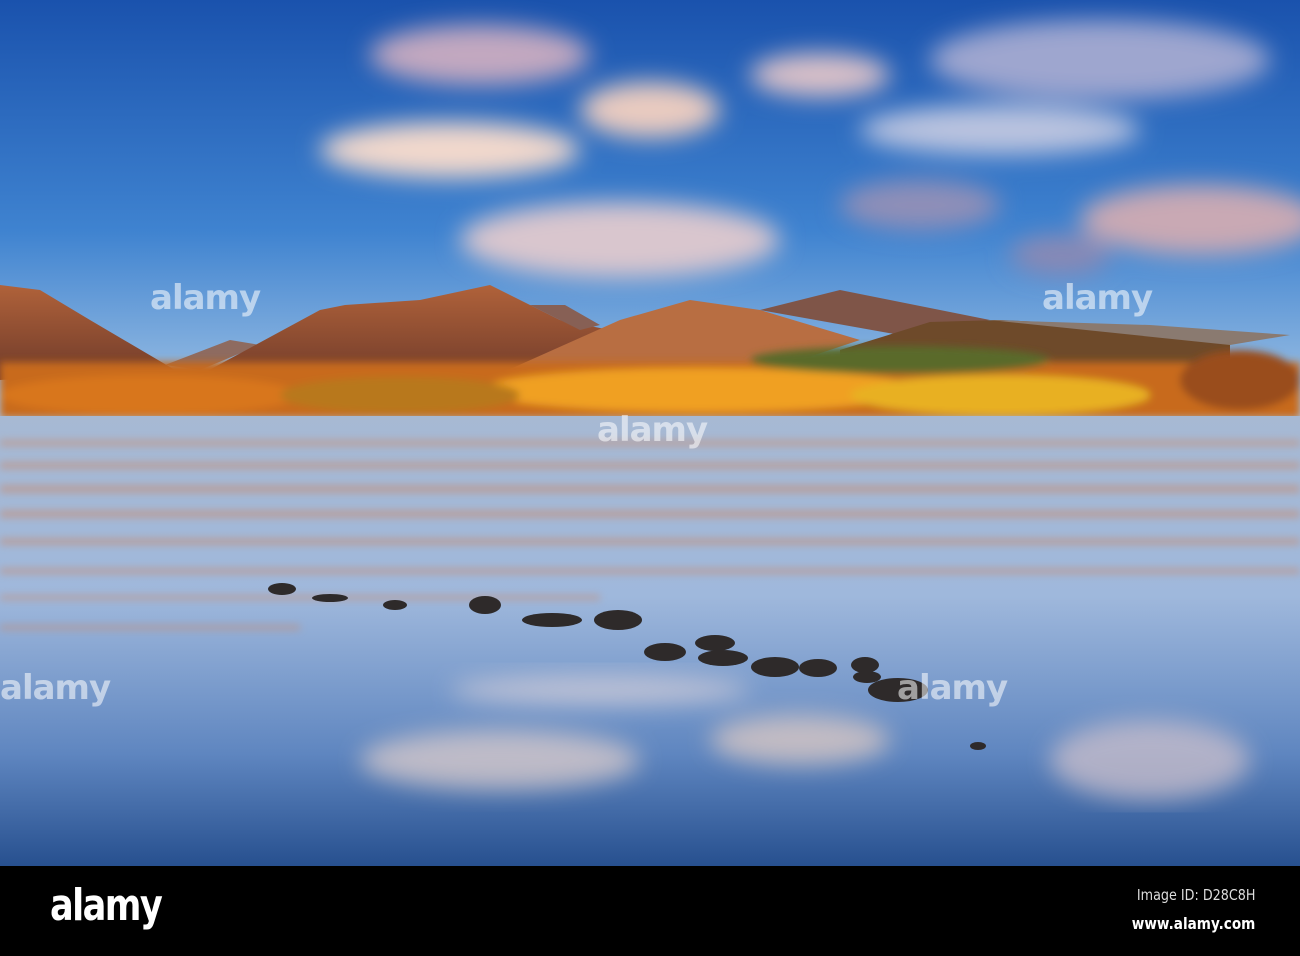 The image size is (1300, 956). Describe the element at coordinates (106, 905) in the screenshot. I see `alamy-logo: alamy` at that location.